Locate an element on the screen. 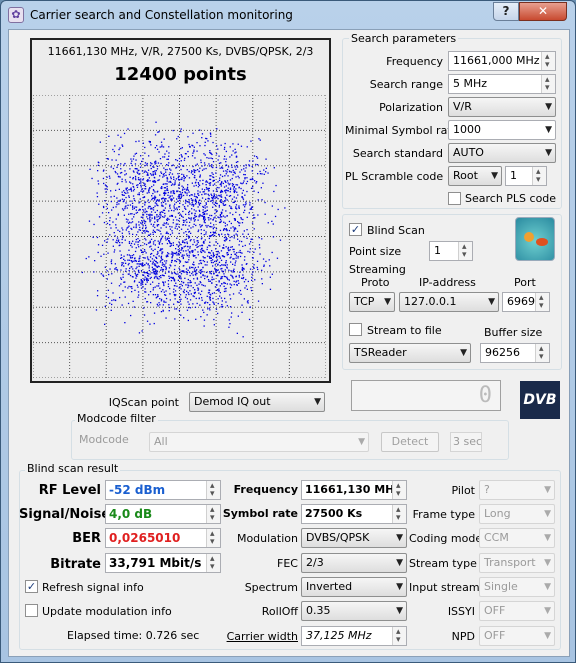 The image size is (576, 663). stream-type-select: Transport ▼ is located at coordinates (517, 563).